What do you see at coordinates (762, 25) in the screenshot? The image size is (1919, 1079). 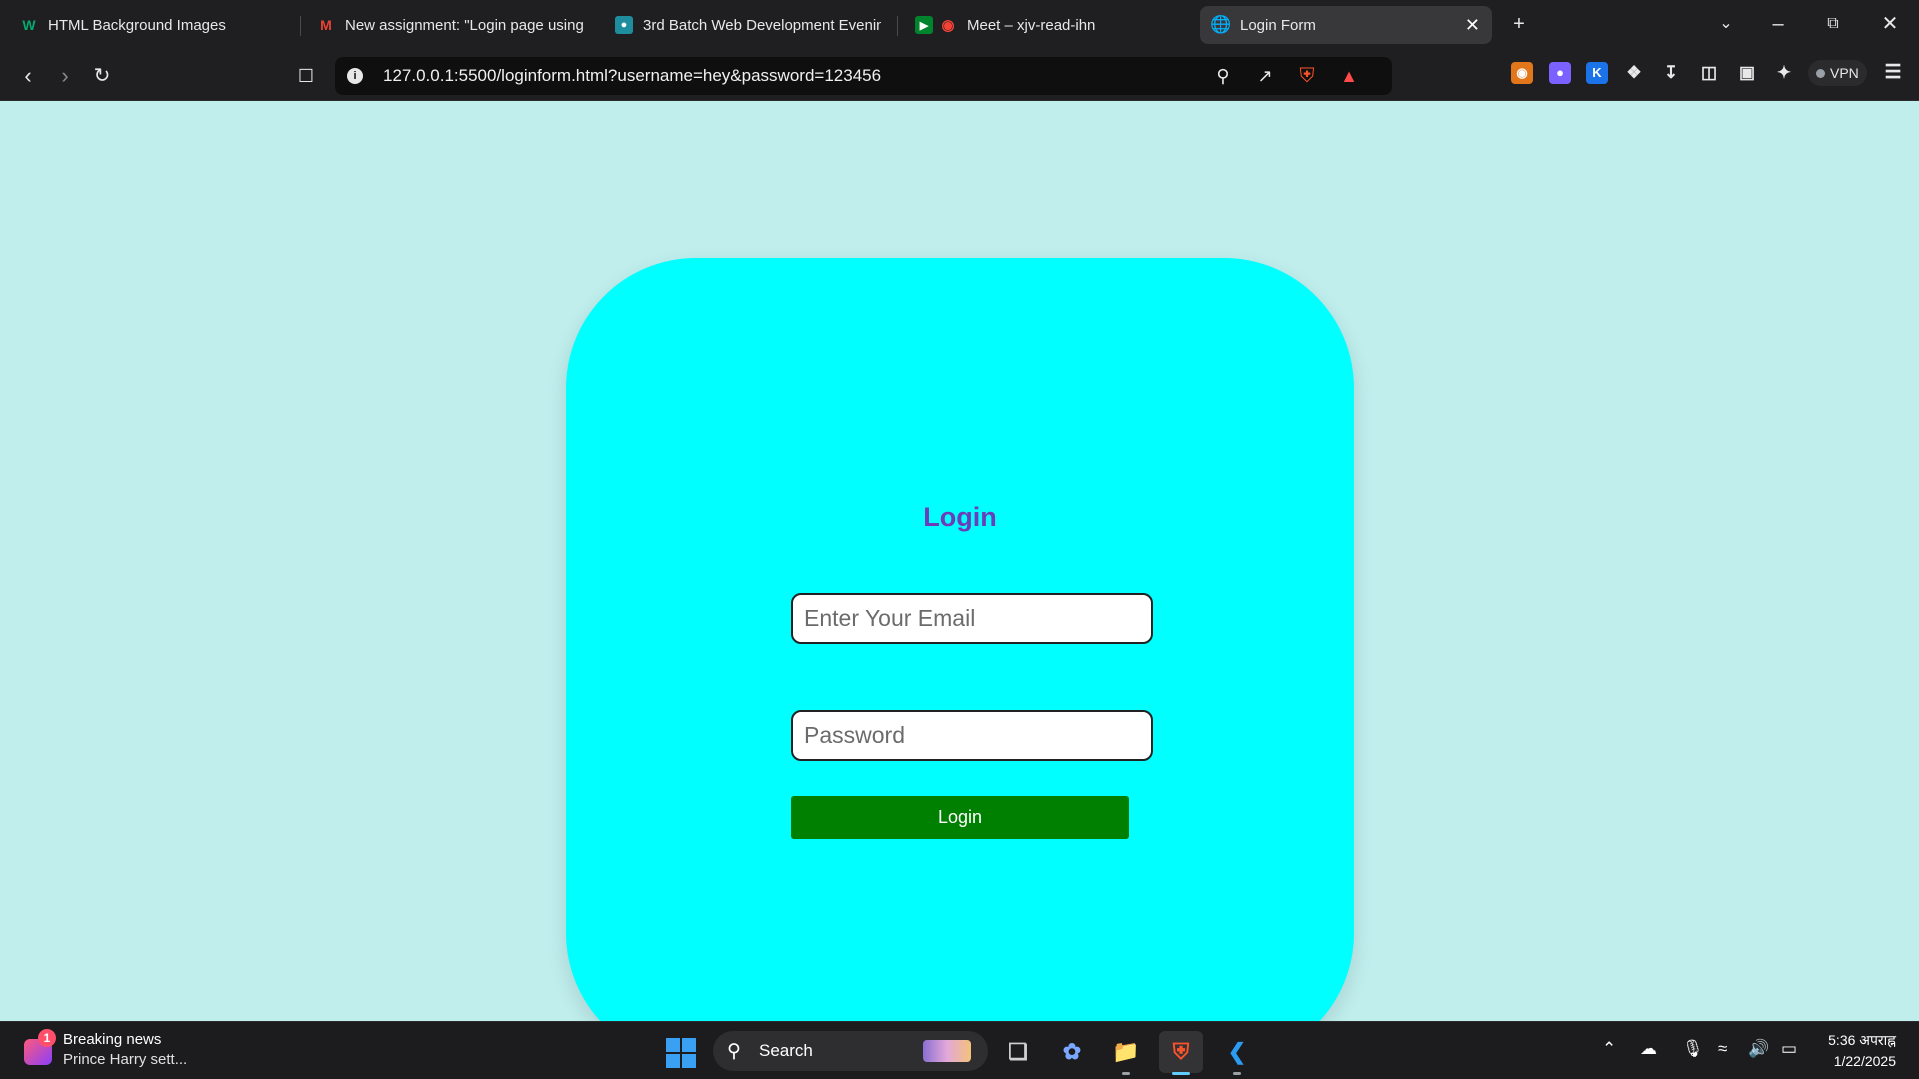 I see `tab-label: 3rd Batch Web Development Evenin` at bounding box center [762, 25].